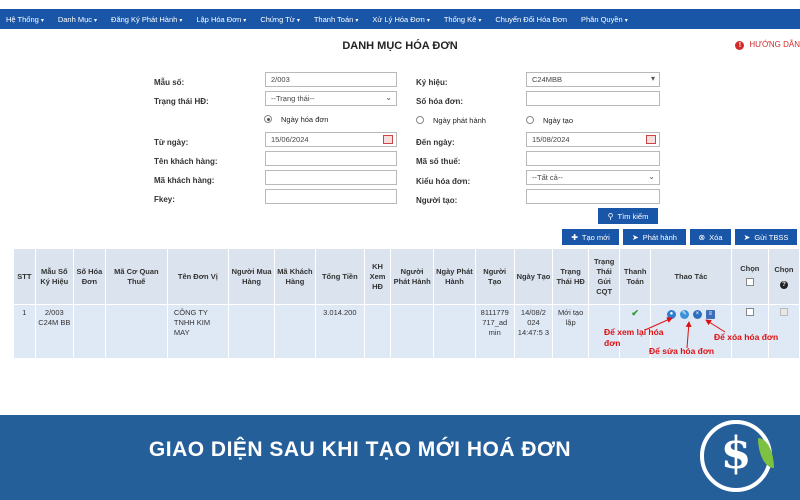 The image size is (800, 500). I want to click on nav-xu-ly-hoa-don: Xử Lý Hóa Đơn ▾, so click(400, 19).